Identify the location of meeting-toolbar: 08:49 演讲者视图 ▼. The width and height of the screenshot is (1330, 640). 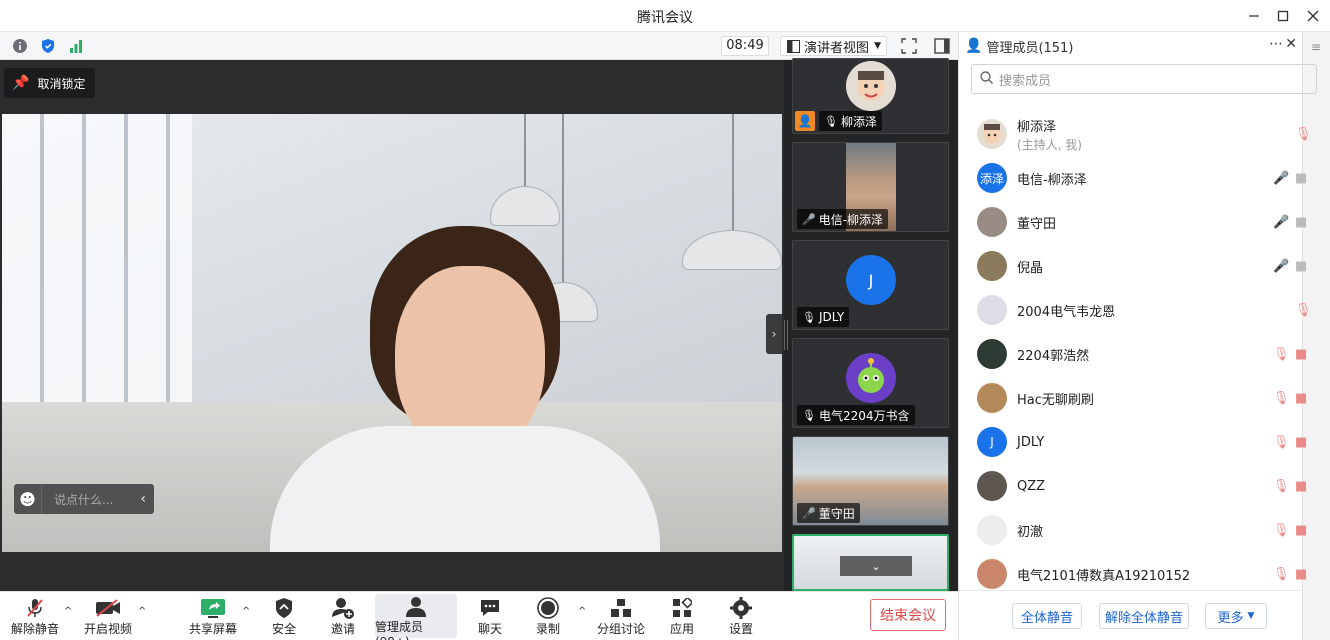
(479, 46).